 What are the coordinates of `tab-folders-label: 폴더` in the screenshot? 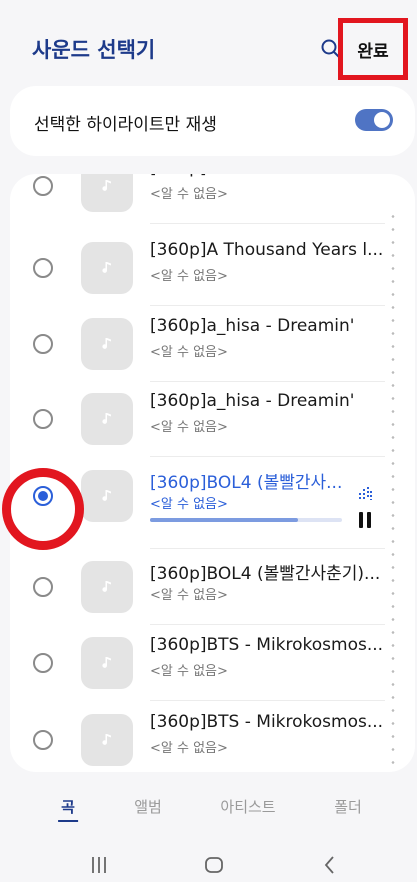 It's located at (348, 807).